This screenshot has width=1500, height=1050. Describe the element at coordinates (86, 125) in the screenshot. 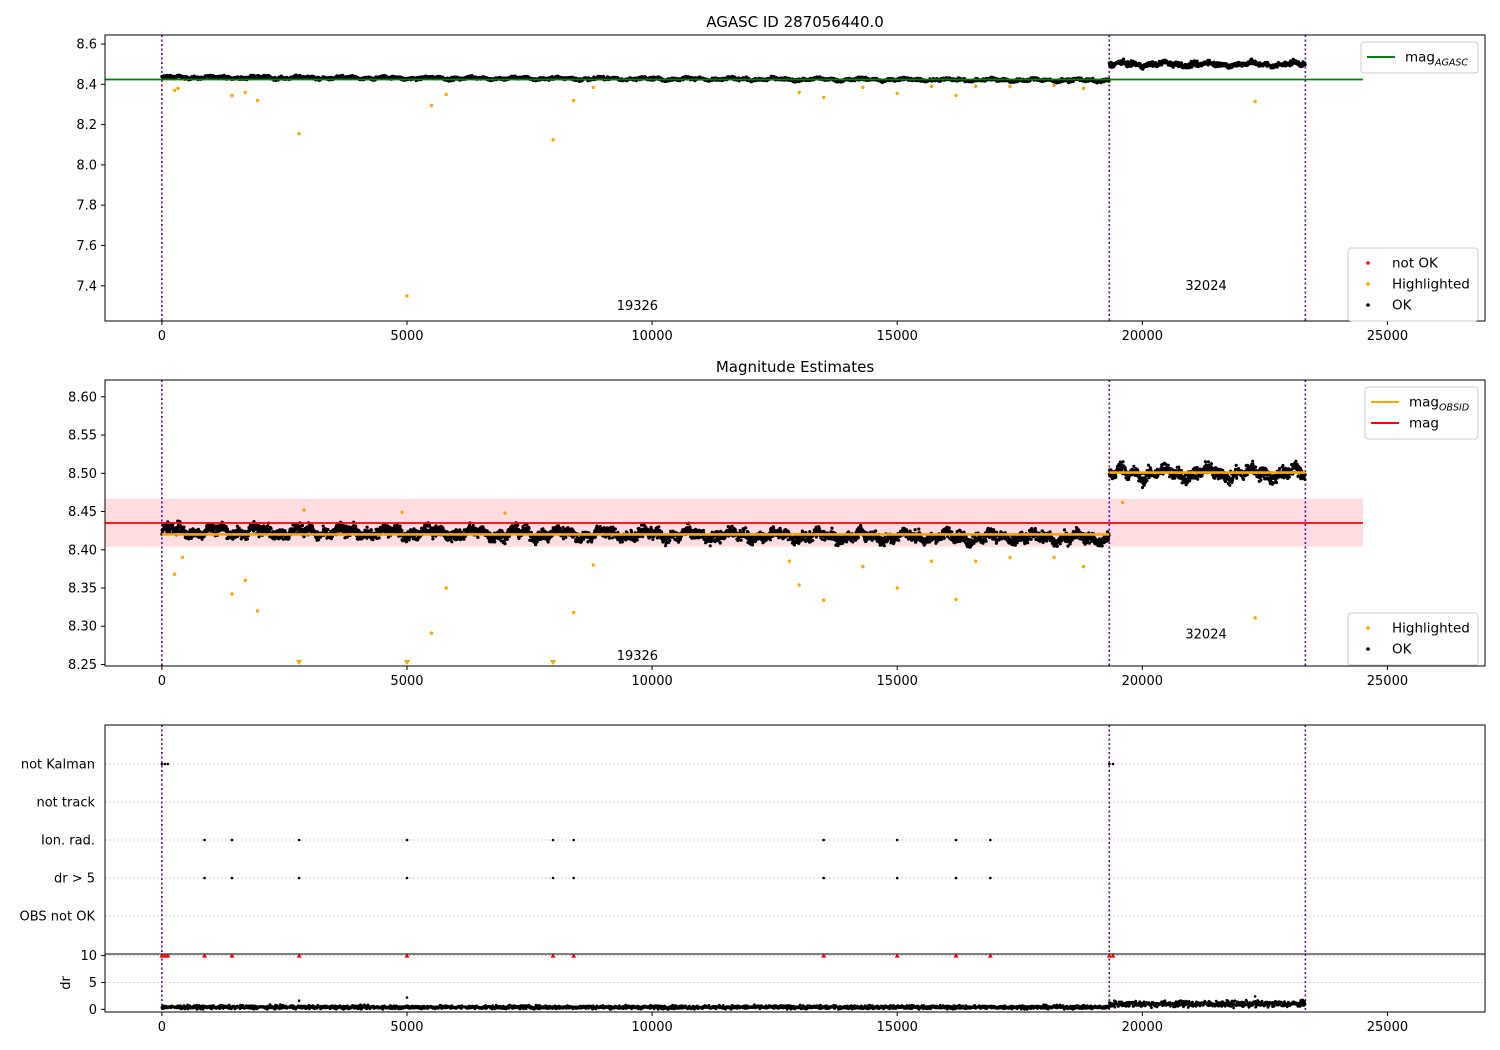

I see `y-tick-label: 8.2` at that location.